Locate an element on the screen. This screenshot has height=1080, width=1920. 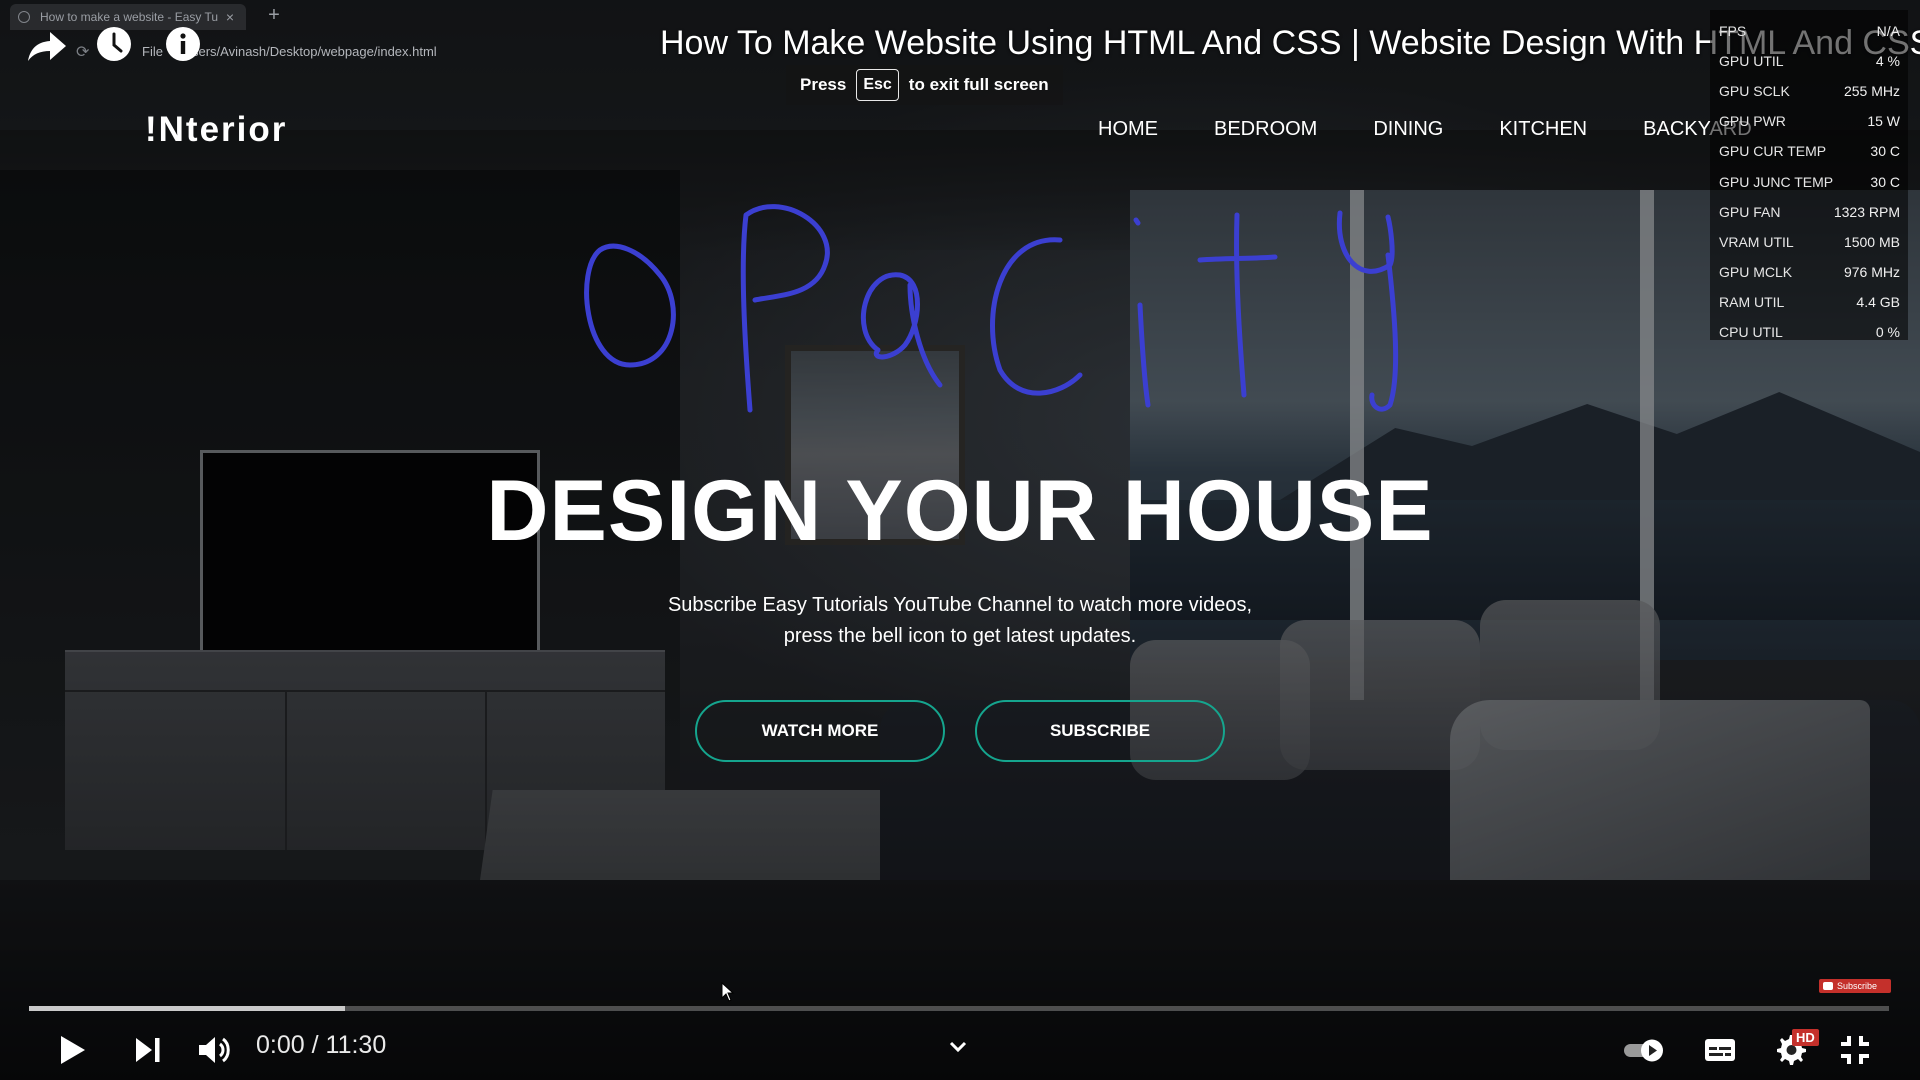
nav-dining: DINING is located at coordinates (1408, 129).